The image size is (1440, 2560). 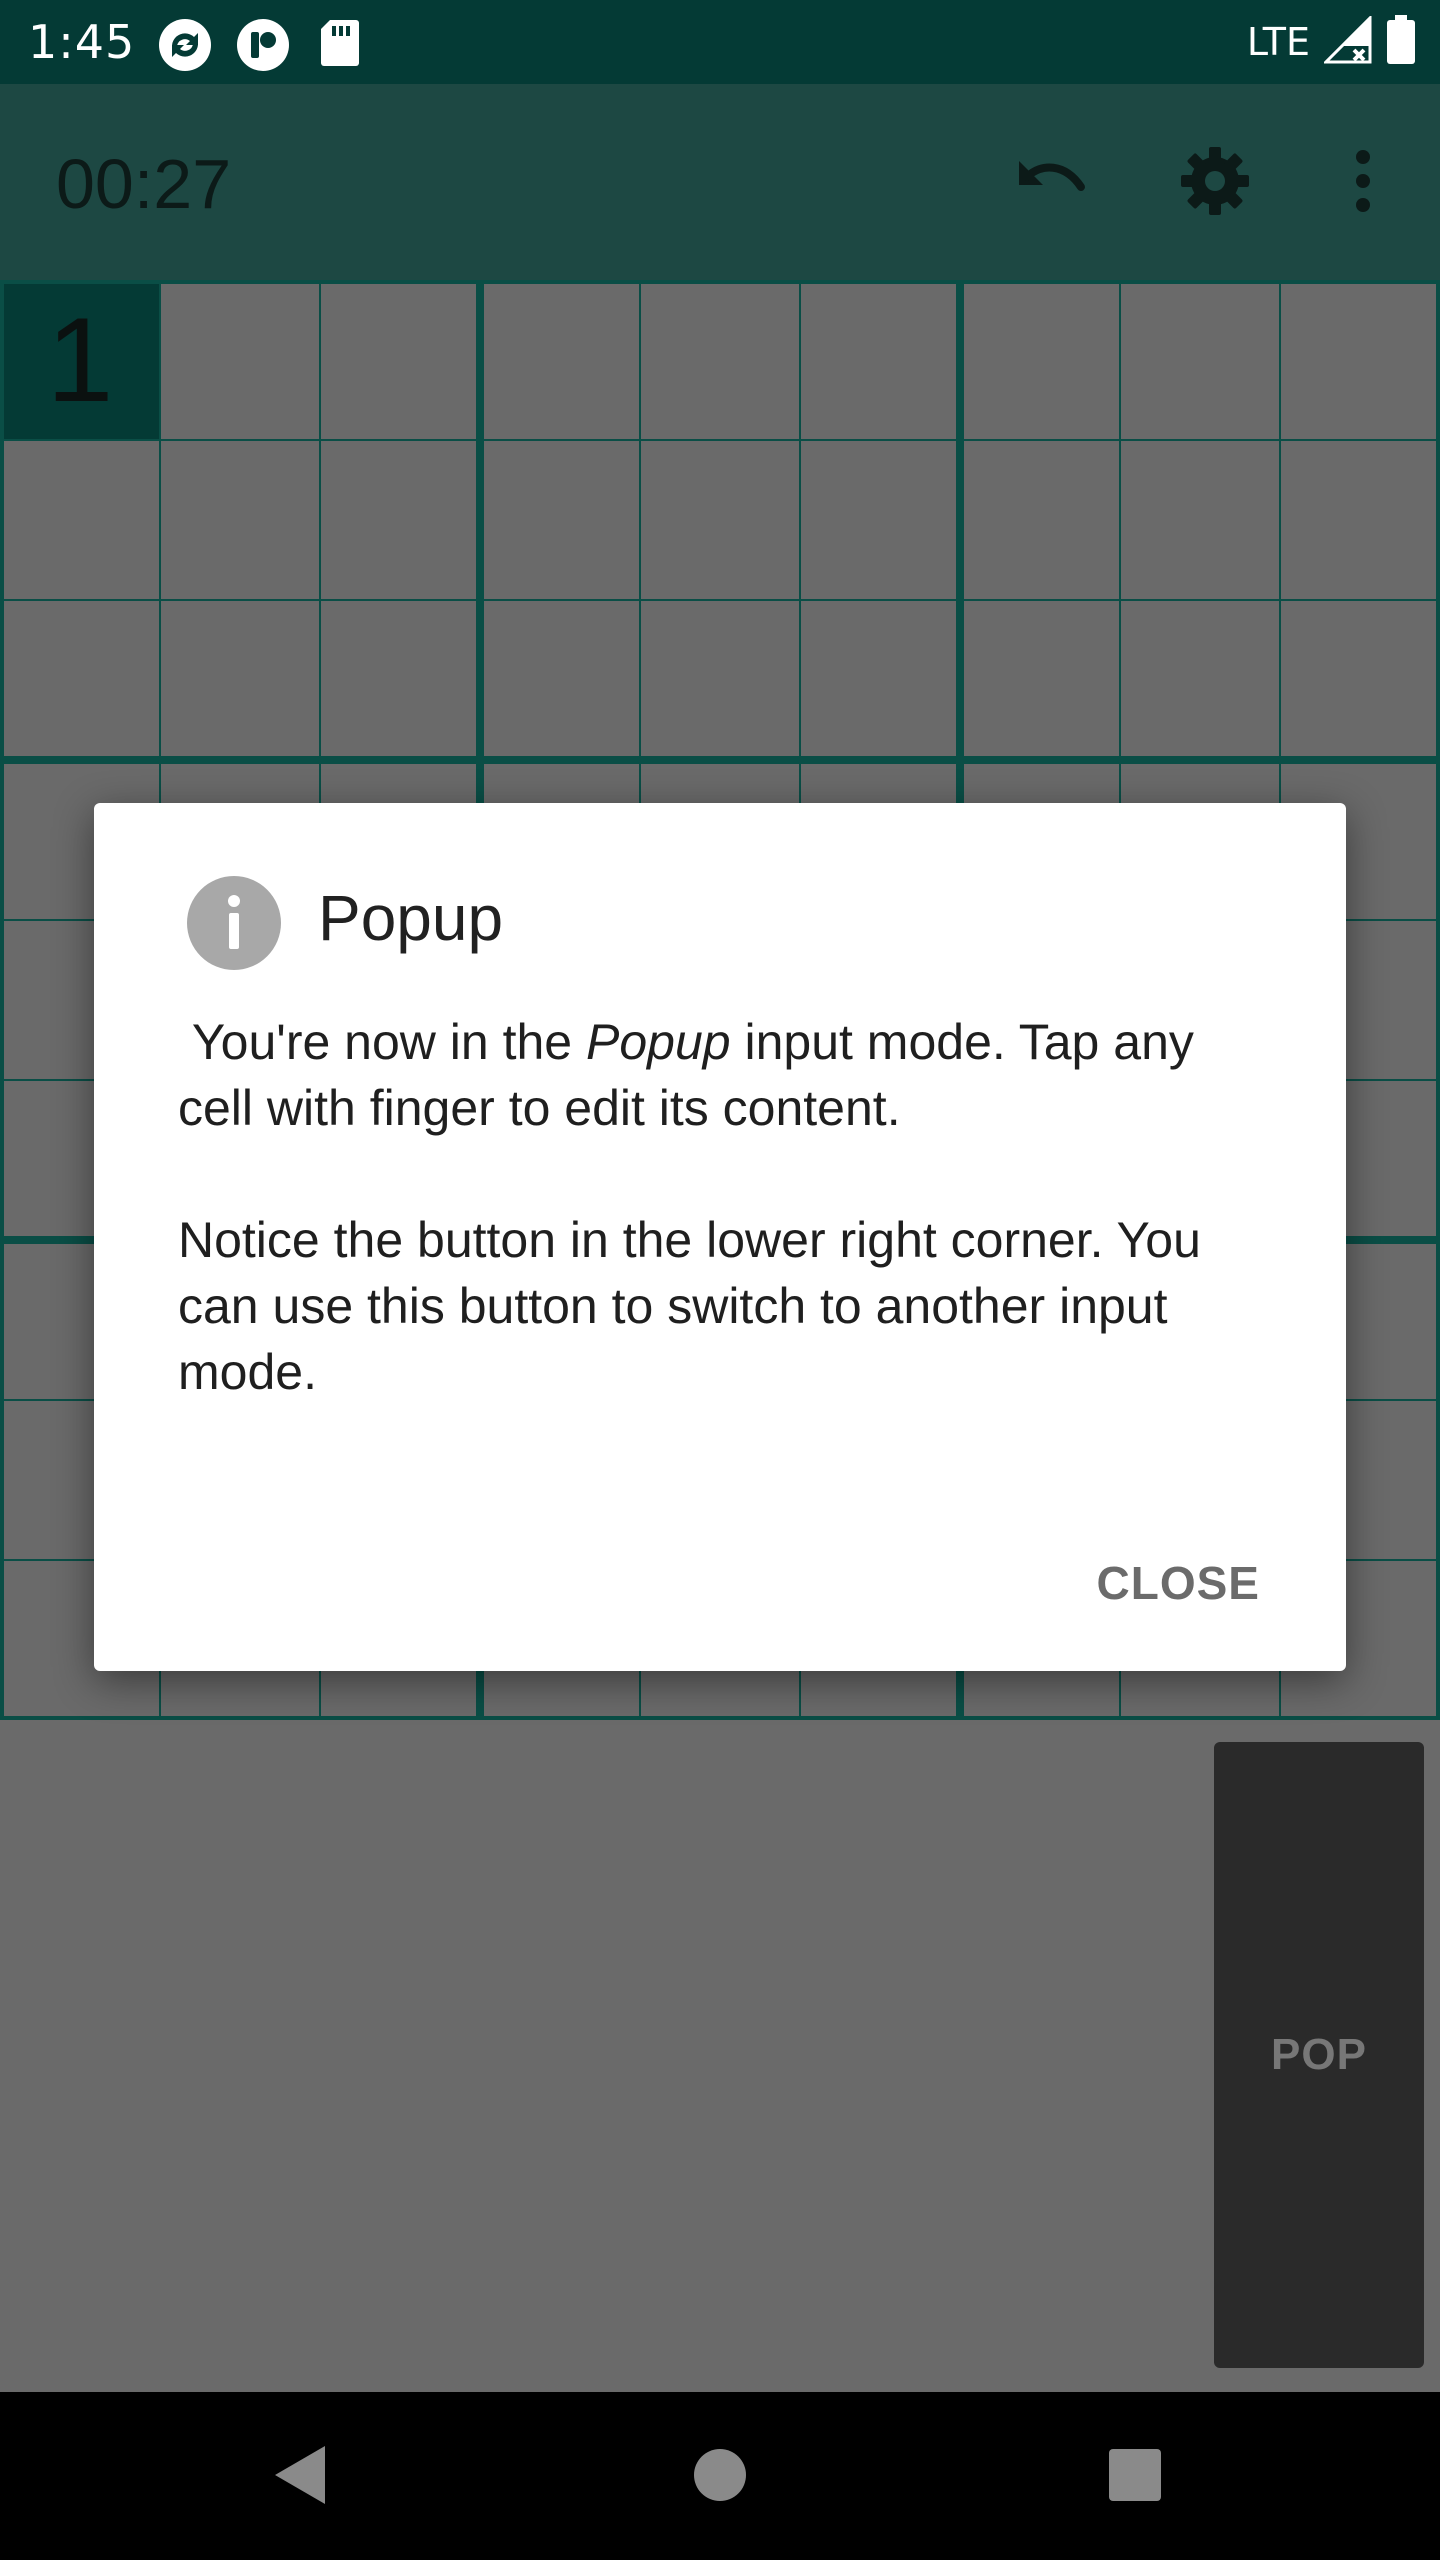 What do you see at coordinates (561, 361) in the screenshot?
I see `grid-cell-r1c4` at bounding box center [561, 361].